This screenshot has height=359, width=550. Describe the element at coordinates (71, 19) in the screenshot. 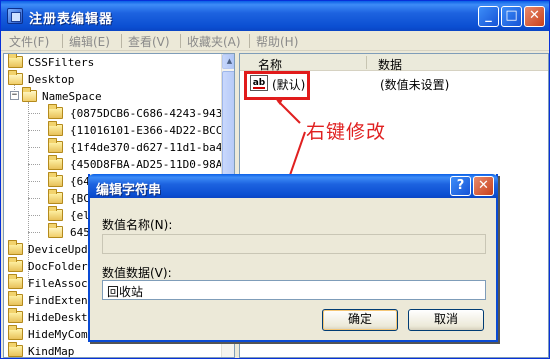

I see `window-title: 注册表编辑器` at that location.